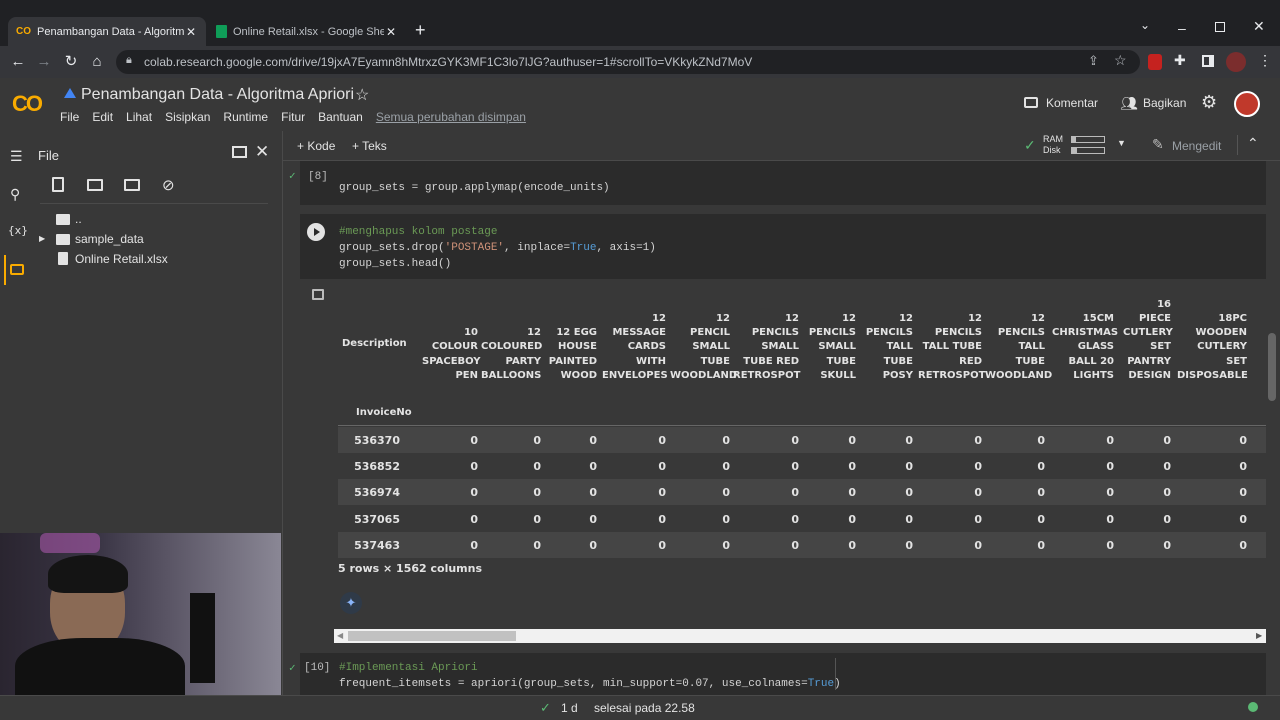  What do you see at coordinates (44, 62) in the screenshot?
I see `forward-icon: →` at bounding box center [44, 62].